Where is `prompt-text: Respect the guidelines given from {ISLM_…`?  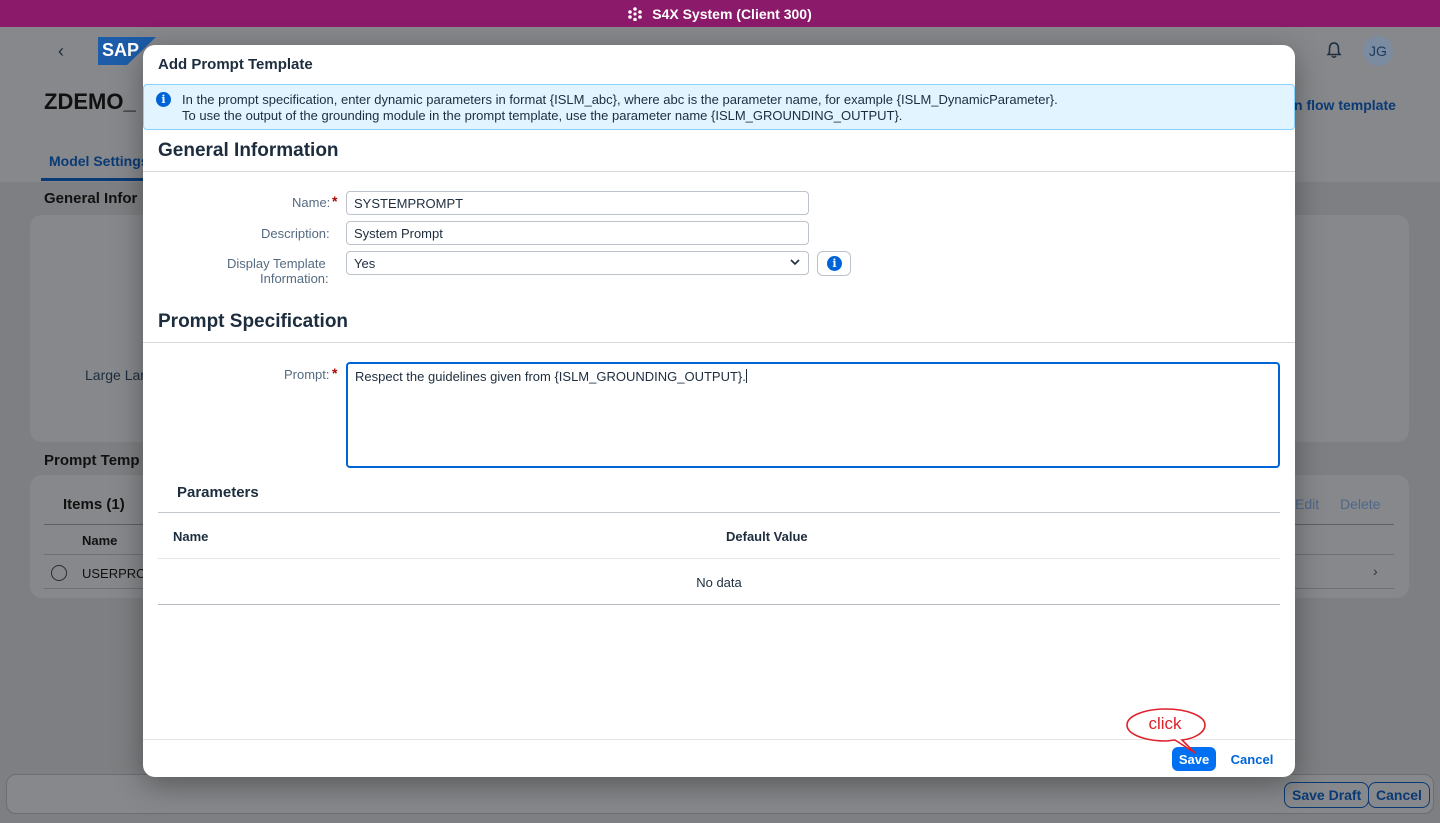 prompt-text: Respect the guidelines given from {ISLM_… is located at coordinates (550, 376).